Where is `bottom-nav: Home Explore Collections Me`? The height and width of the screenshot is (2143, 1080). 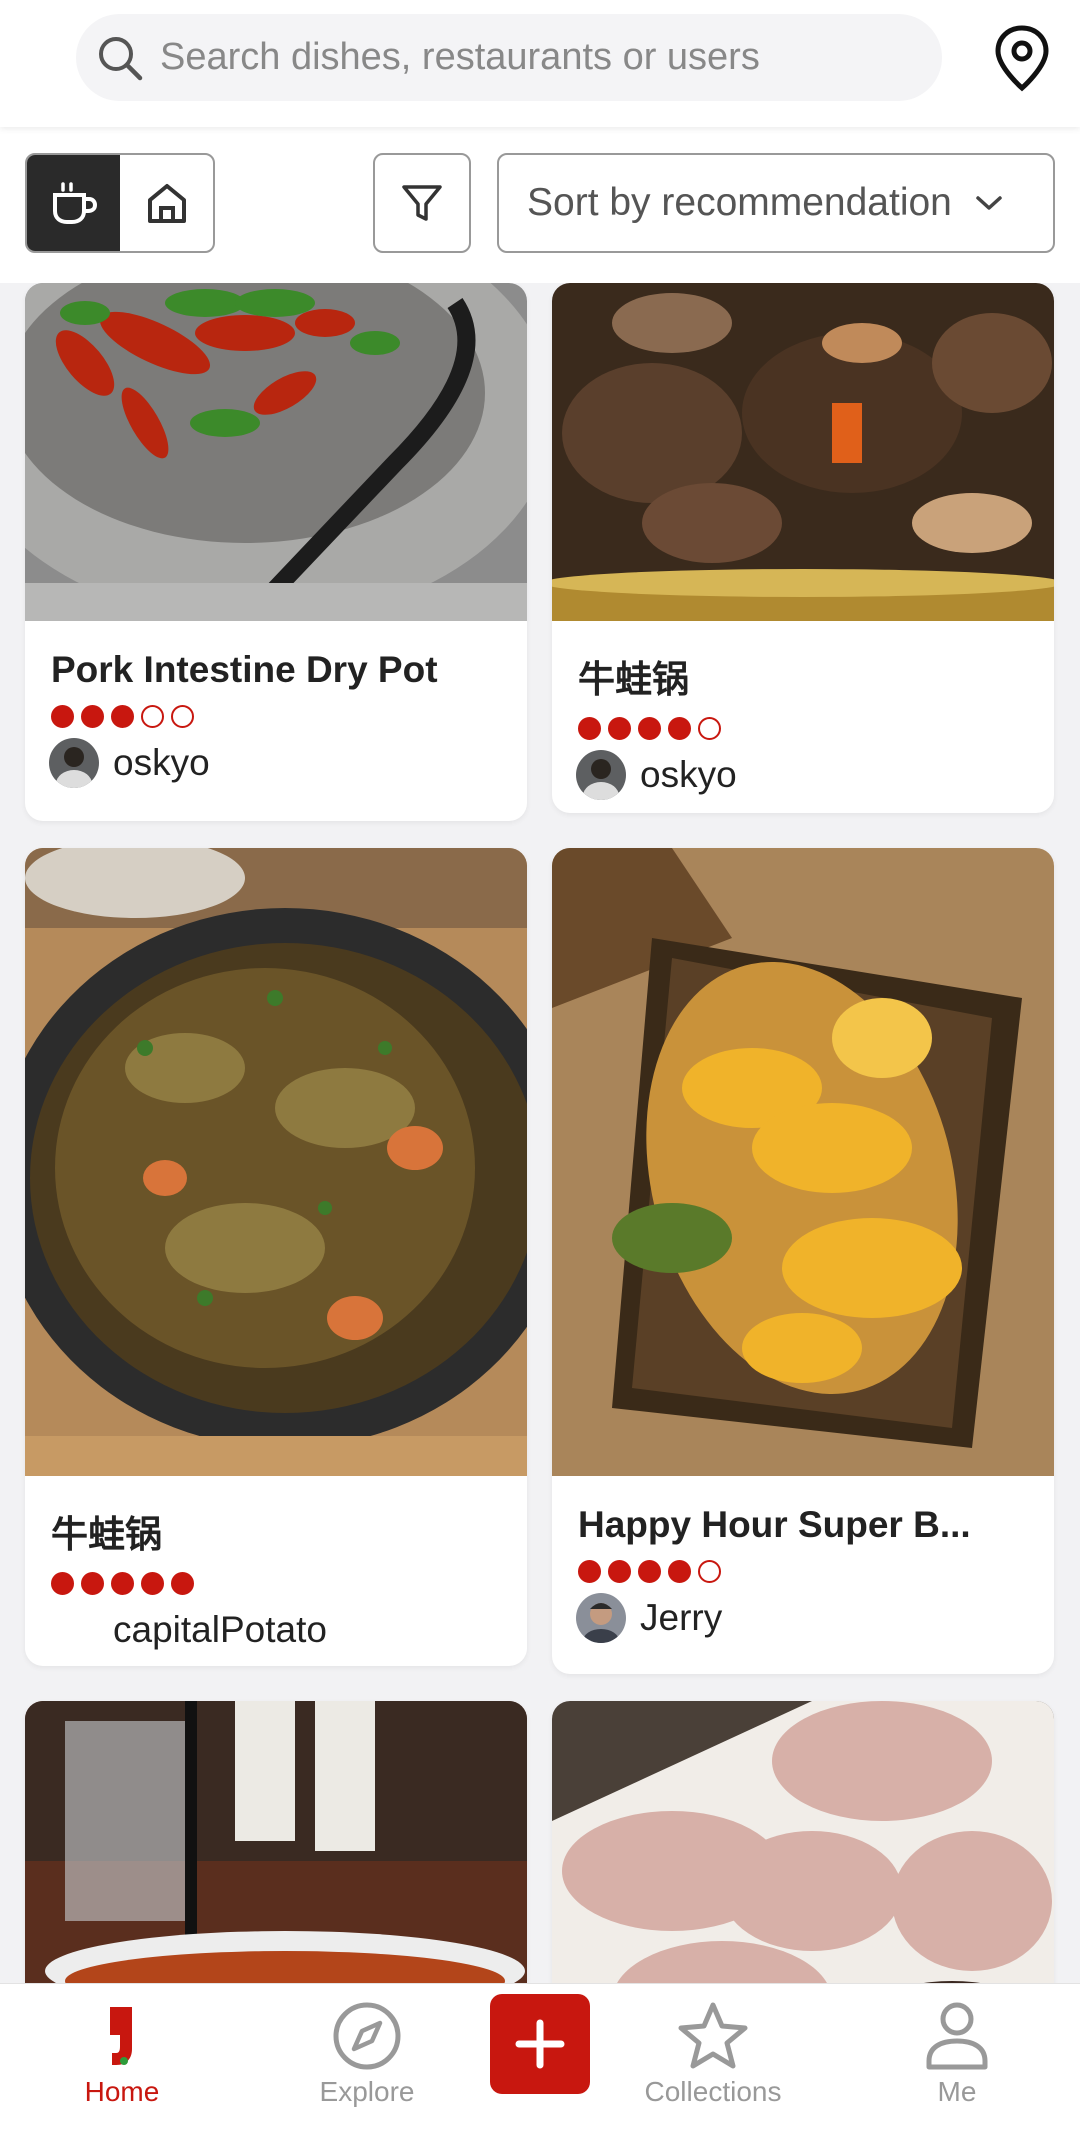 bottom-nav: Home Explore Collections Me is located at coordinates (540, 2063).